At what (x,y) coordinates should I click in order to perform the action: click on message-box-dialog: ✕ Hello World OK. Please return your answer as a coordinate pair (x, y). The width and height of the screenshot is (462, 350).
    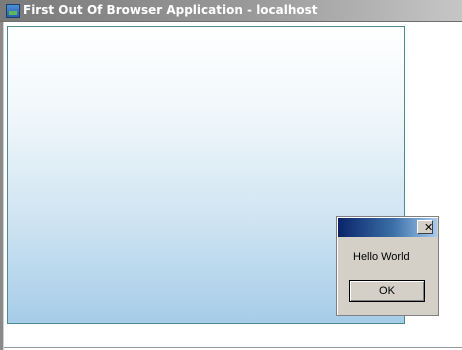
    Looking at the image, I should click on (387, 266).